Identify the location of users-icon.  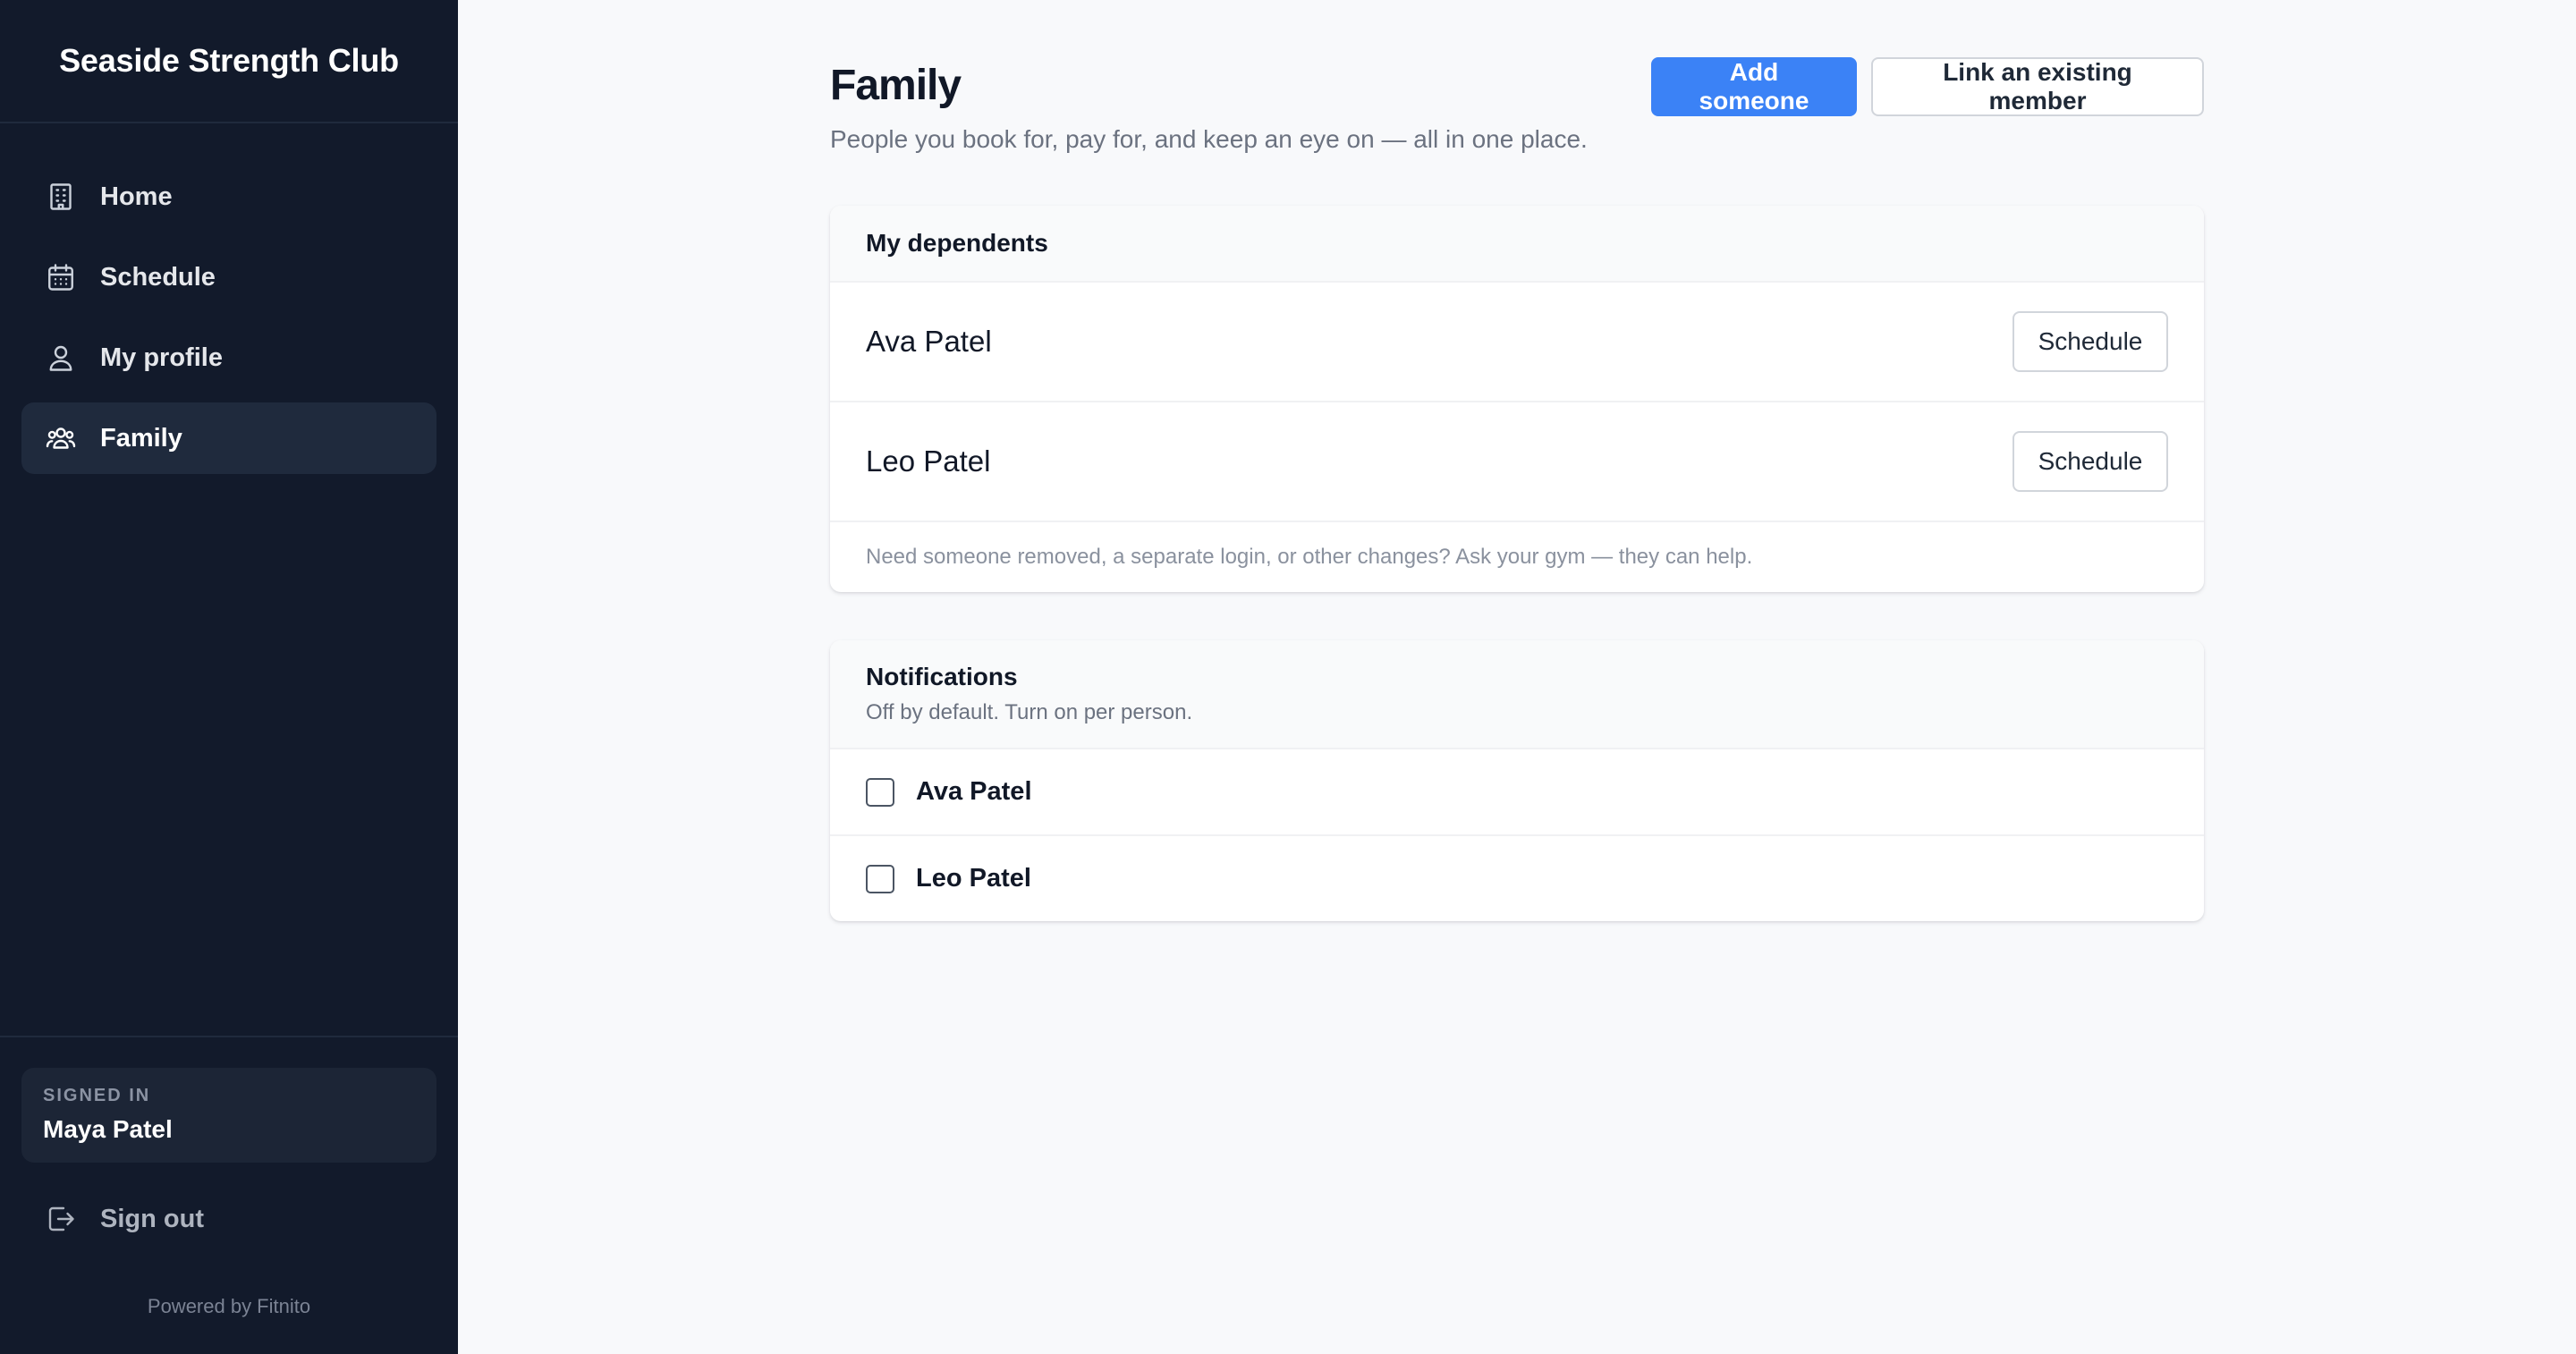
(61, 438).